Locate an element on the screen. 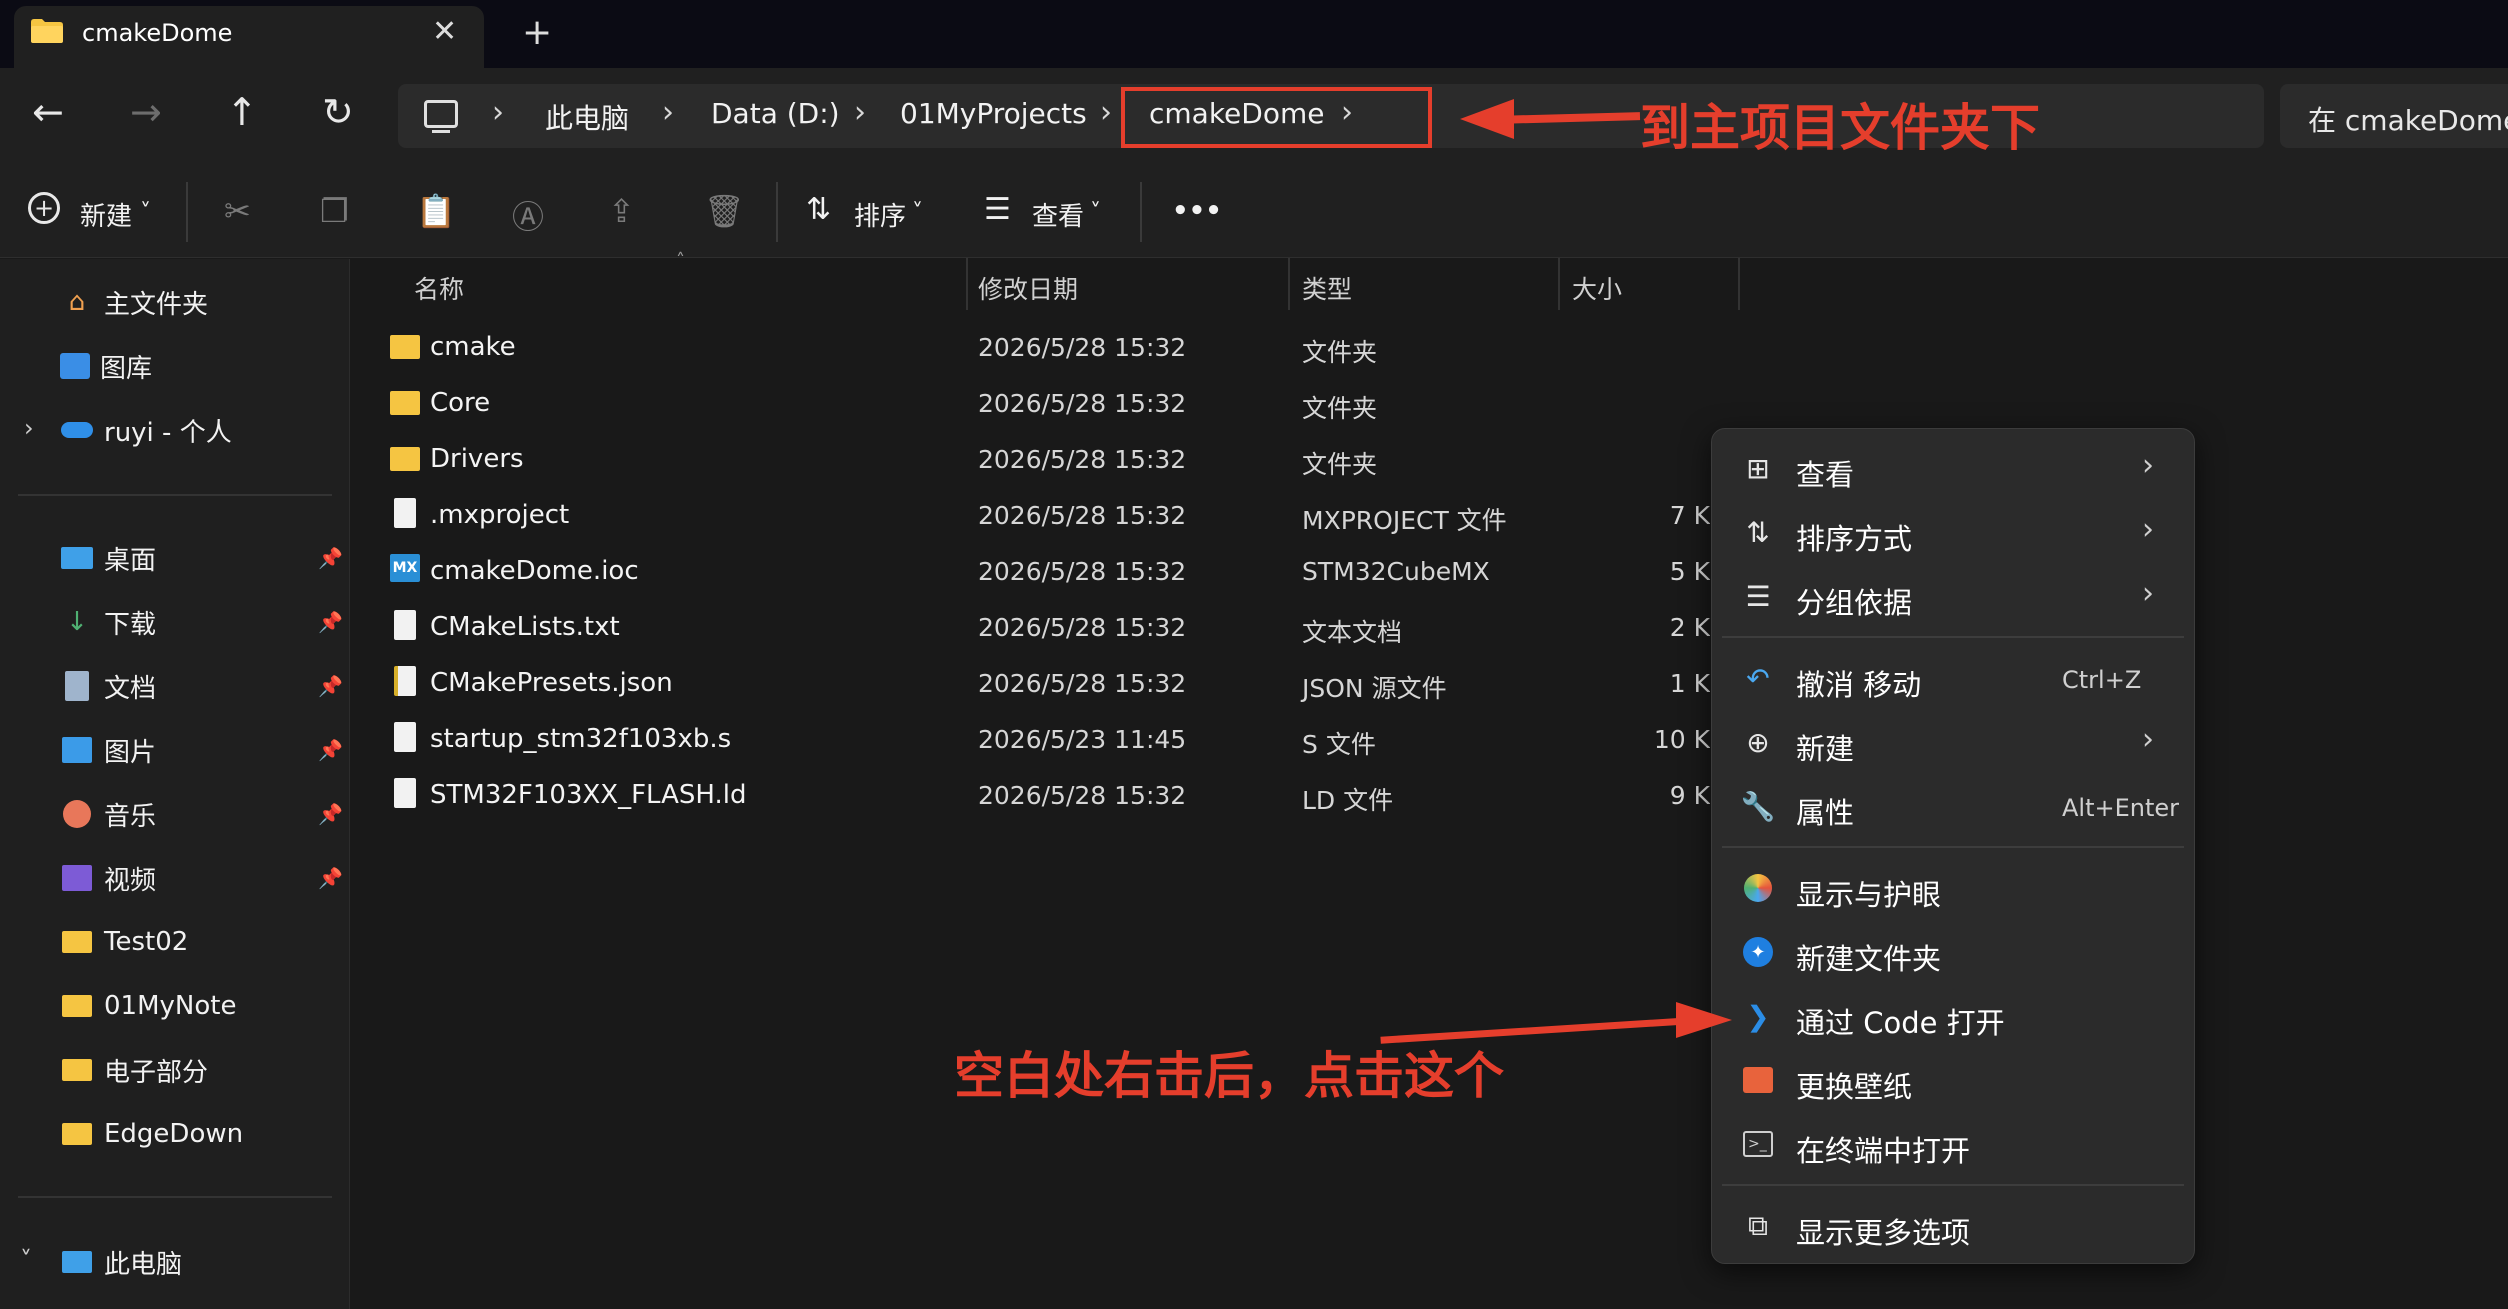 The width and height of the screenshot is (2508, 1309). collapse-chevron-icon: ˅ is located at coordinates (26, 1260).